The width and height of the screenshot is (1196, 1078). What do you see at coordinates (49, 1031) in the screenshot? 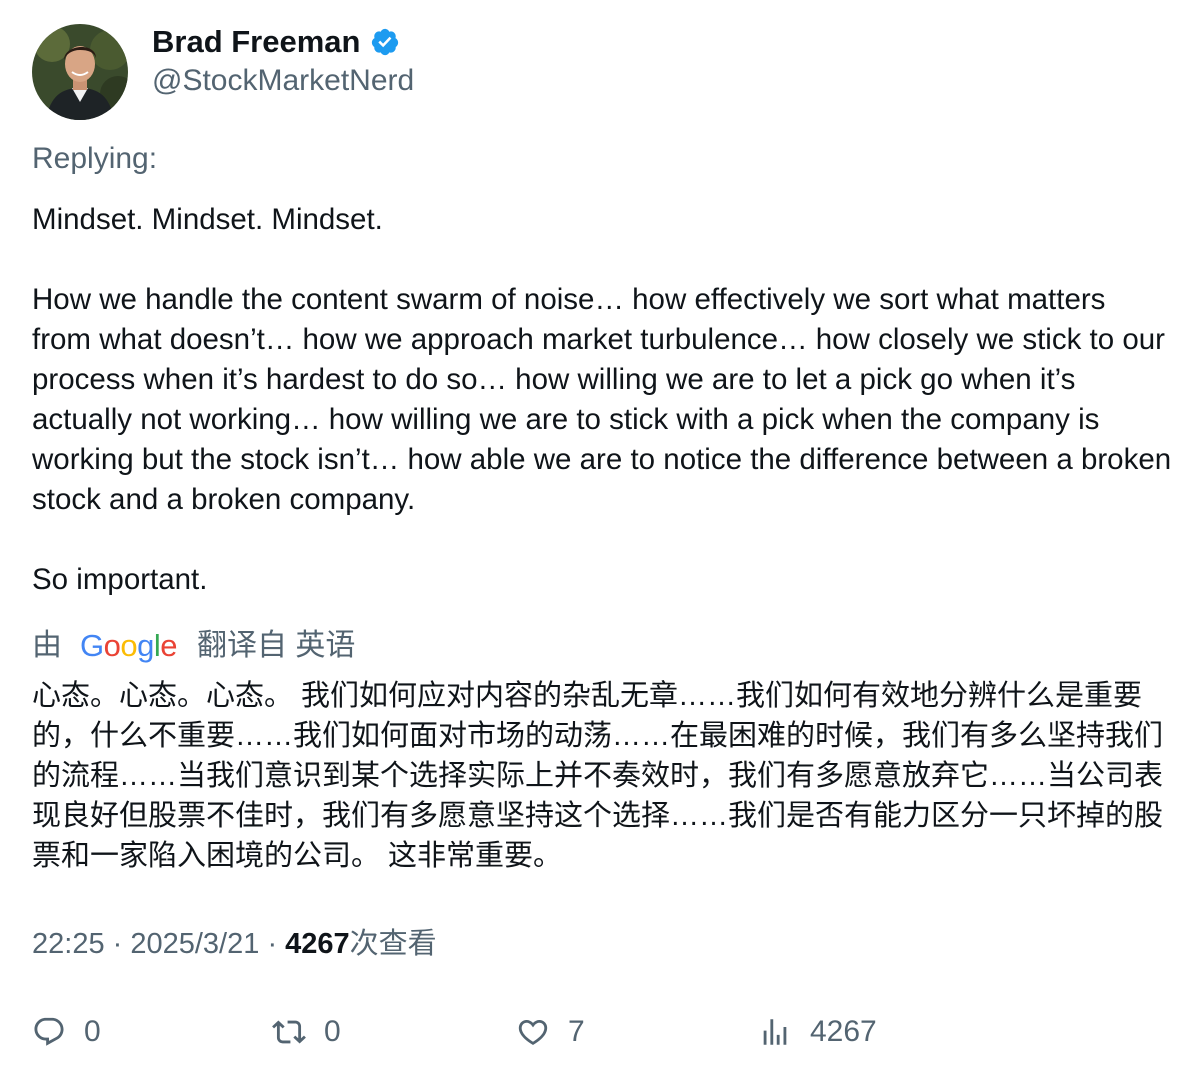
I see `reply-icon` at bounding box center [49, 1031].